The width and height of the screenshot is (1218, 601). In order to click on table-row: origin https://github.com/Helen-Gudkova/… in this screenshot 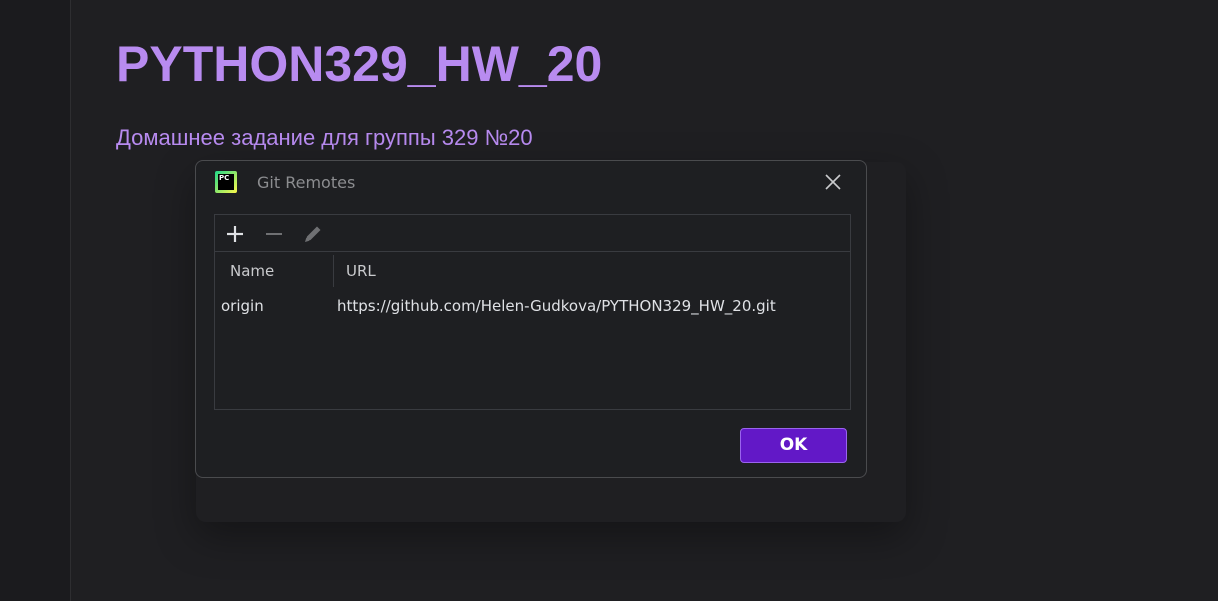, I will do `click(532, 306)`.